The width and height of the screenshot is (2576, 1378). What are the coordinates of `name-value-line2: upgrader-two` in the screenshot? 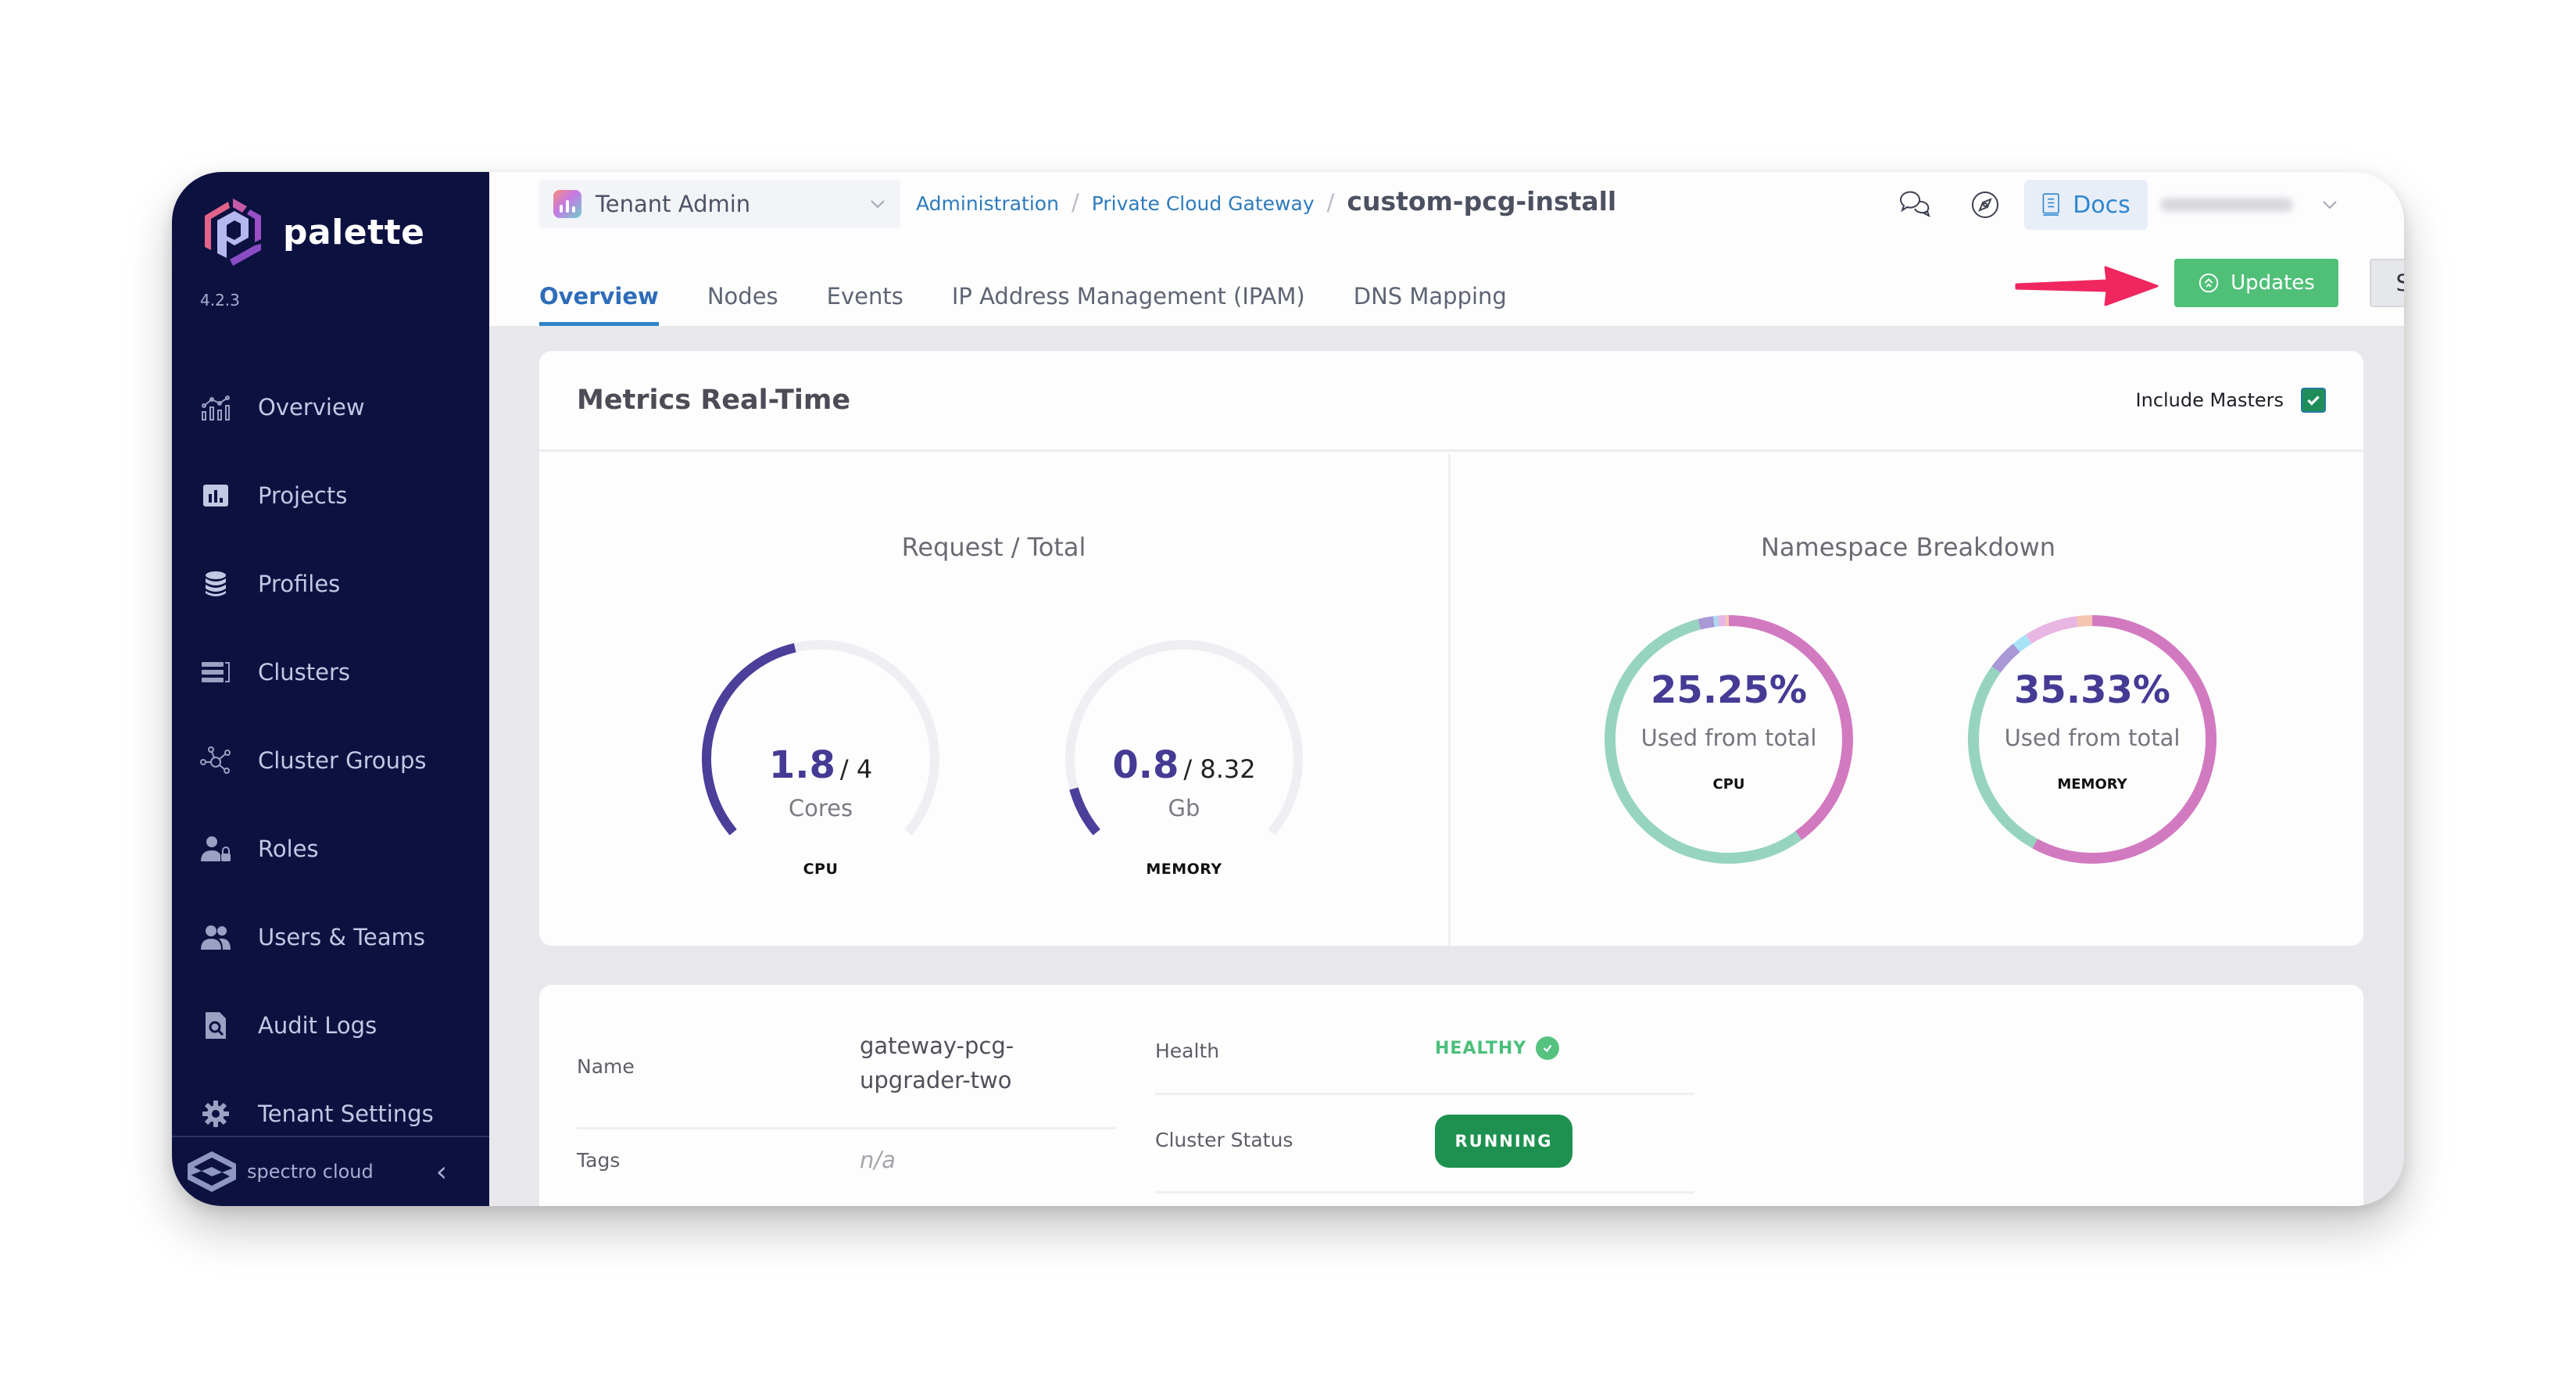 It's located at (936, 1080).